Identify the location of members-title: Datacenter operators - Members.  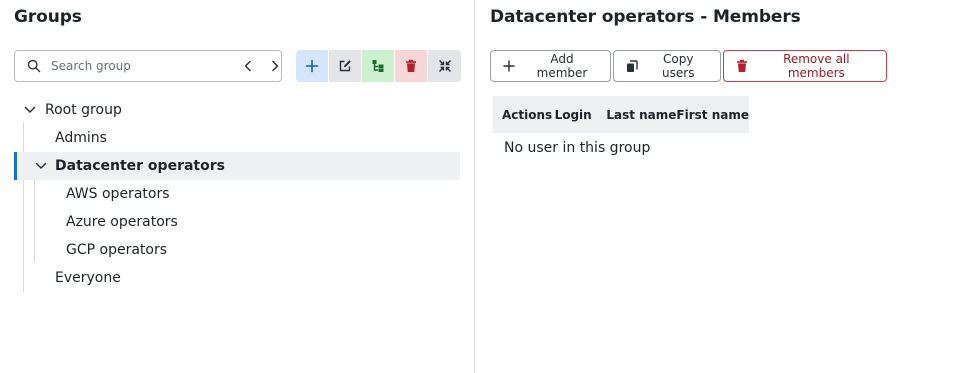
(645, 17).